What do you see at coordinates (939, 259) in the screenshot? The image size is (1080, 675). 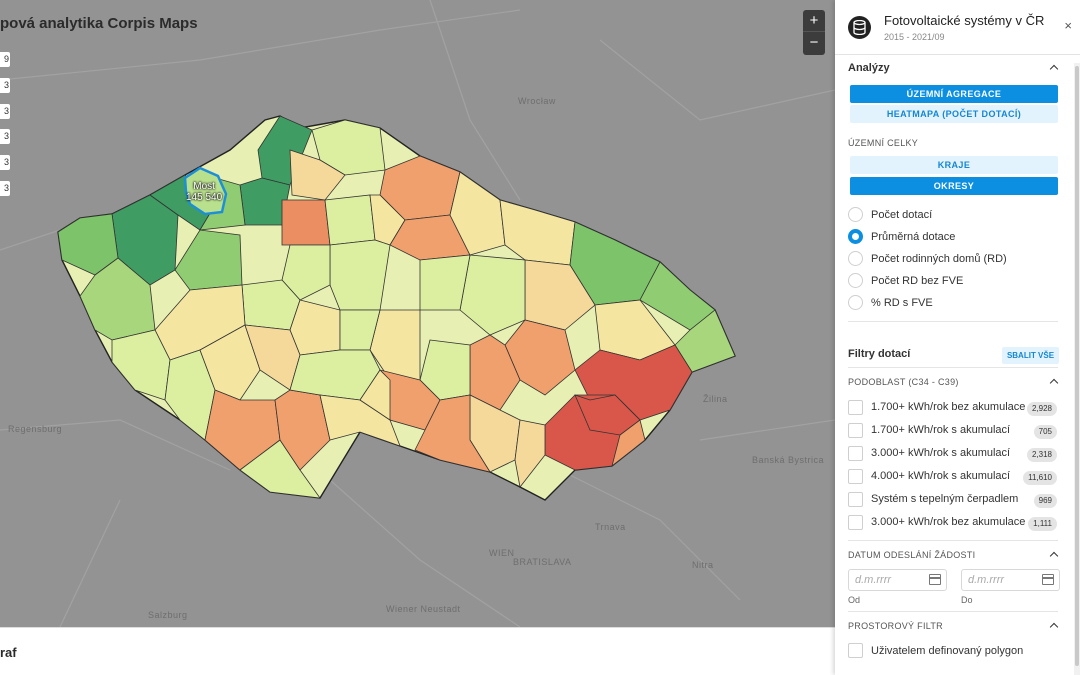 I see `metric-label: Počet rodinných domů (RD)` at bounding box center [939, 259].